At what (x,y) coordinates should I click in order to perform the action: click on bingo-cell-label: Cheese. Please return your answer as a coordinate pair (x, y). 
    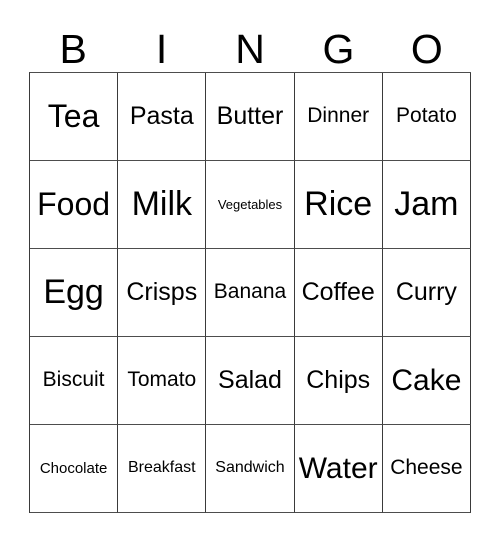
    Looking at the image, I should click on (426, 468).